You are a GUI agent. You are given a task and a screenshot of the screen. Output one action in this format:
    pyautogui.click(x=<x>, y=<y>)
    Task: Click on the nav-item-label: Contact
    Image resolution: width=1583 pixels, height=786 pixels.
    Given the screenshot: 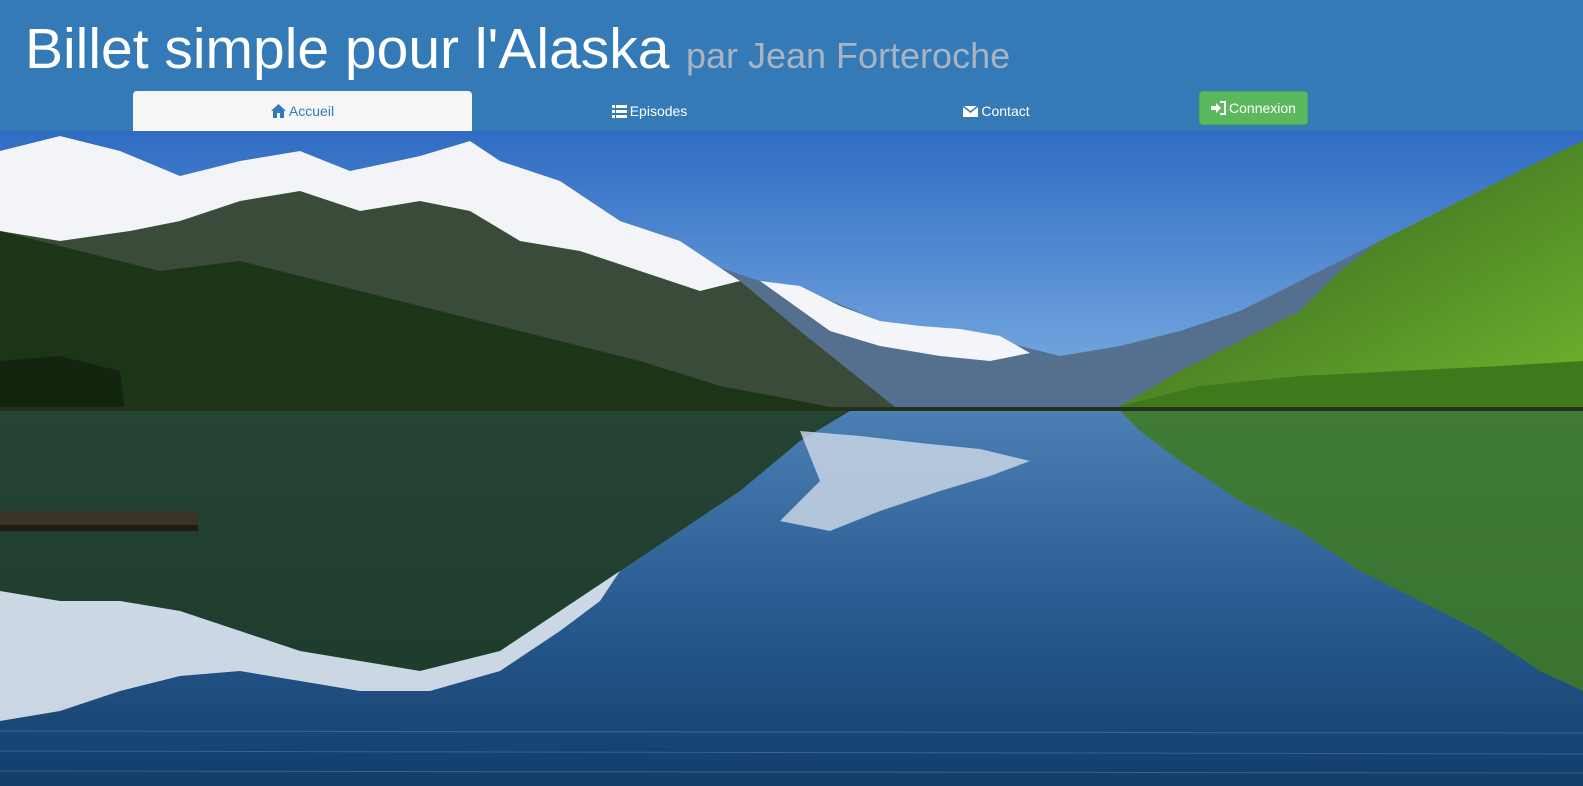 What is the action you would take?
    pyautogui.click(x=1005, y=111)
    